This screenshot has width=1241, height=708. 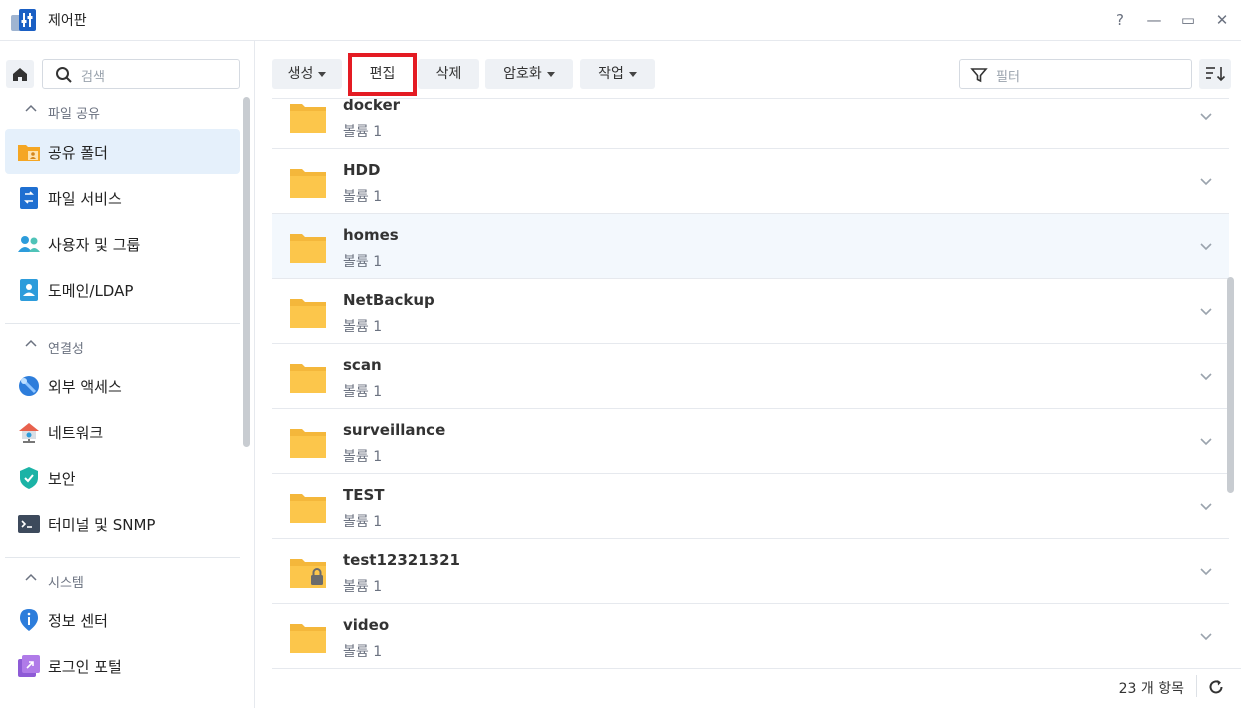 I want to click on sidebar-item-file-services: 파일 서비스, so click(x=122, y=197).